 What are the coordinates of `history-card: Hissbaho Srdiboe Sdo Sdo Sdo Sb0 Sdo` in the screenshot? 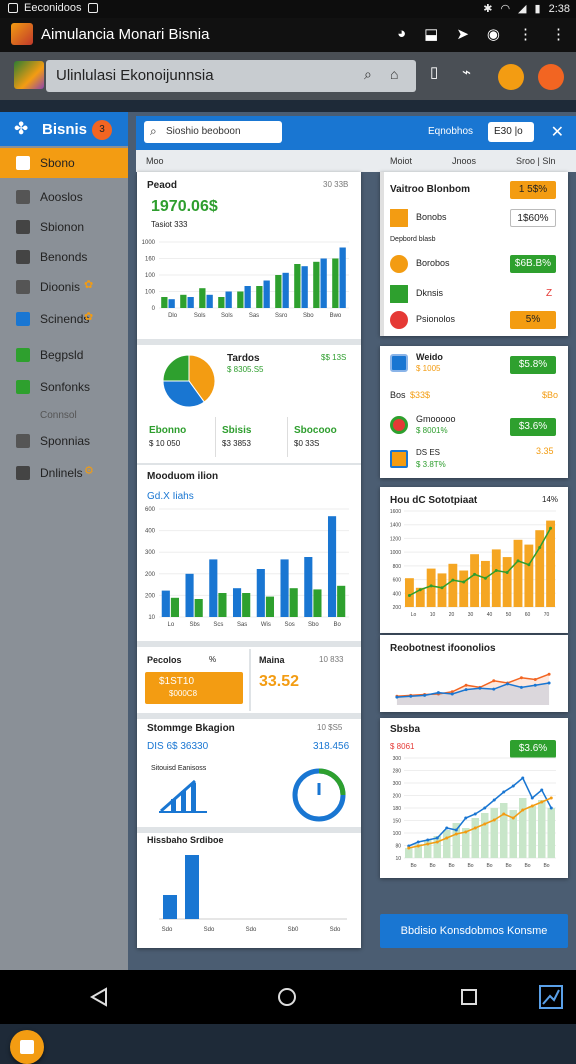 It's located at (249, 890).